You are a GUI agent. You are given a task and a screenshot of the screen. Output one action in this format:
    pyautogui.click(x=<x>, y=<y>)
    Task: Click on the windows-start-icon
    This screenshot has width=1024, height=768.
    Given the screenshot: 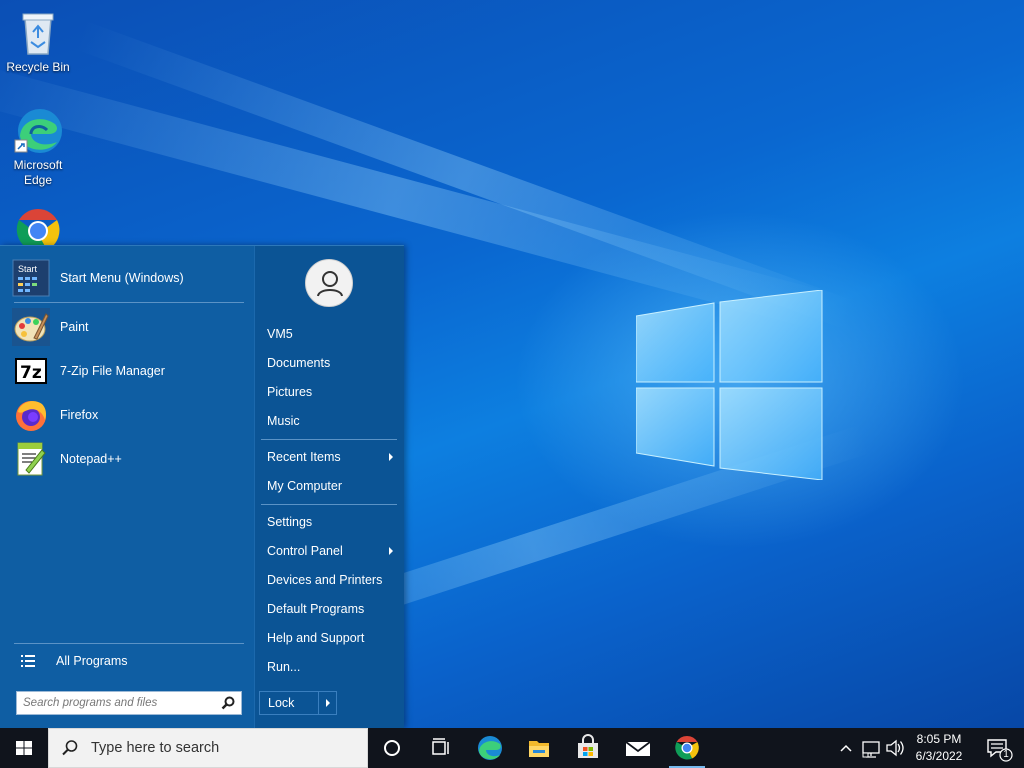 What is the action you would take?
    pyautogui.click(x=24, y=748)
    